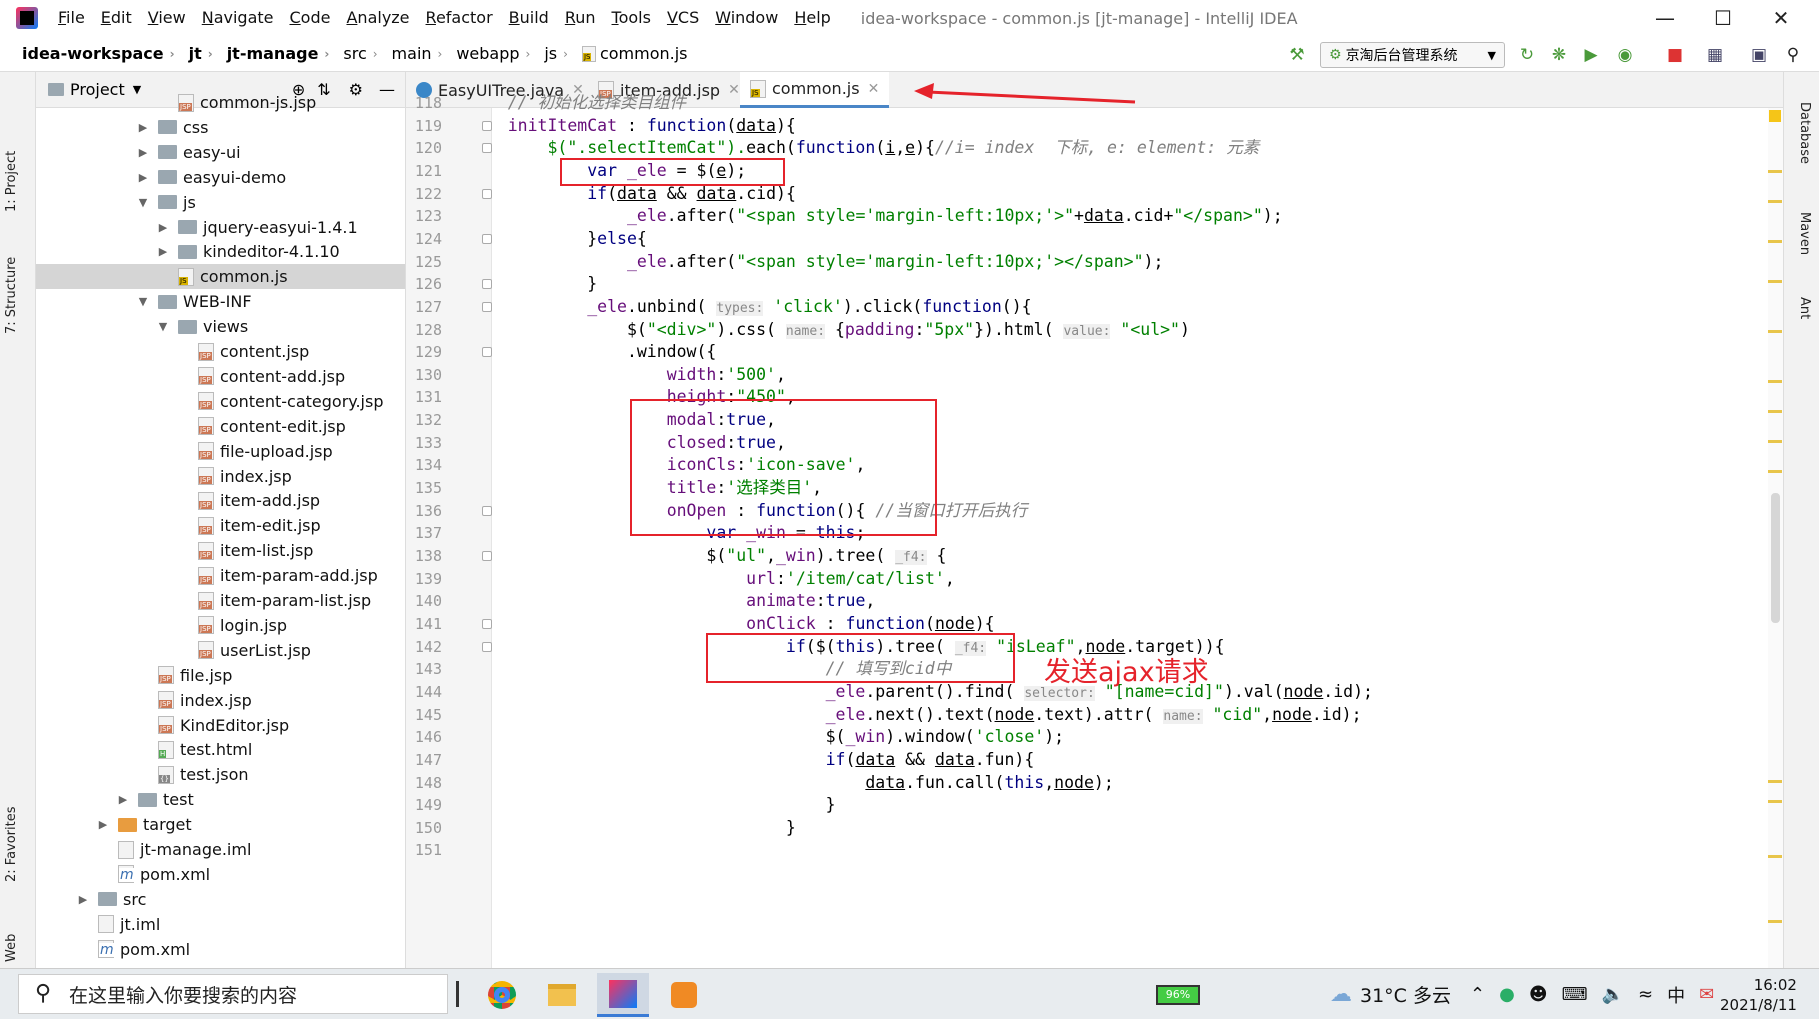 The image size is (1819, 1019). Describe the element at coordinates (310, 18) in the screenshot. I see `menu-code: Code` at that location.